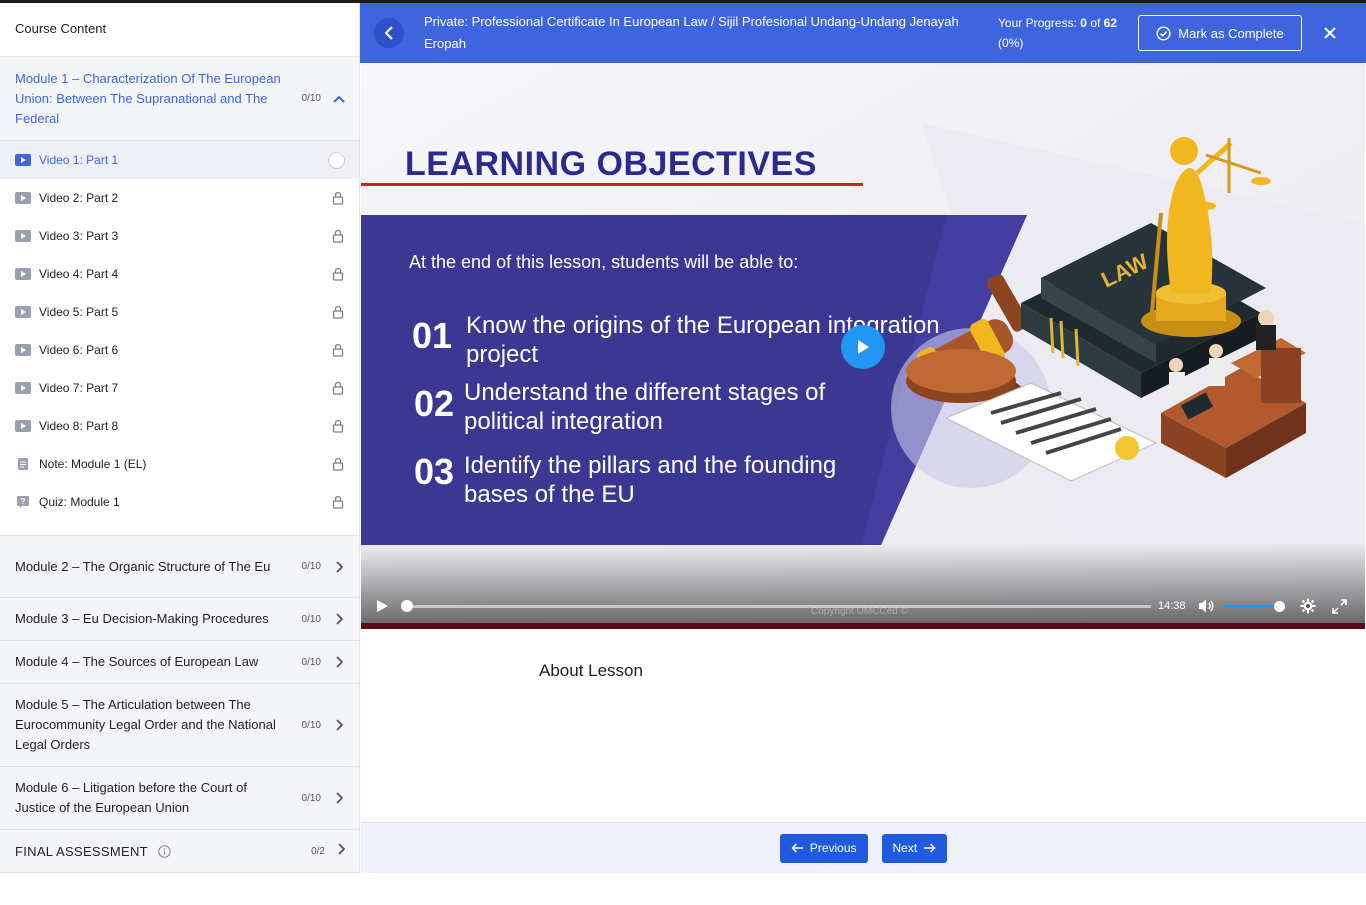 This screenshot has width=1366, height=905. Describe the element at coordinates (863, 626) in the screenshot. I see `video-bottom-bar` at that location.